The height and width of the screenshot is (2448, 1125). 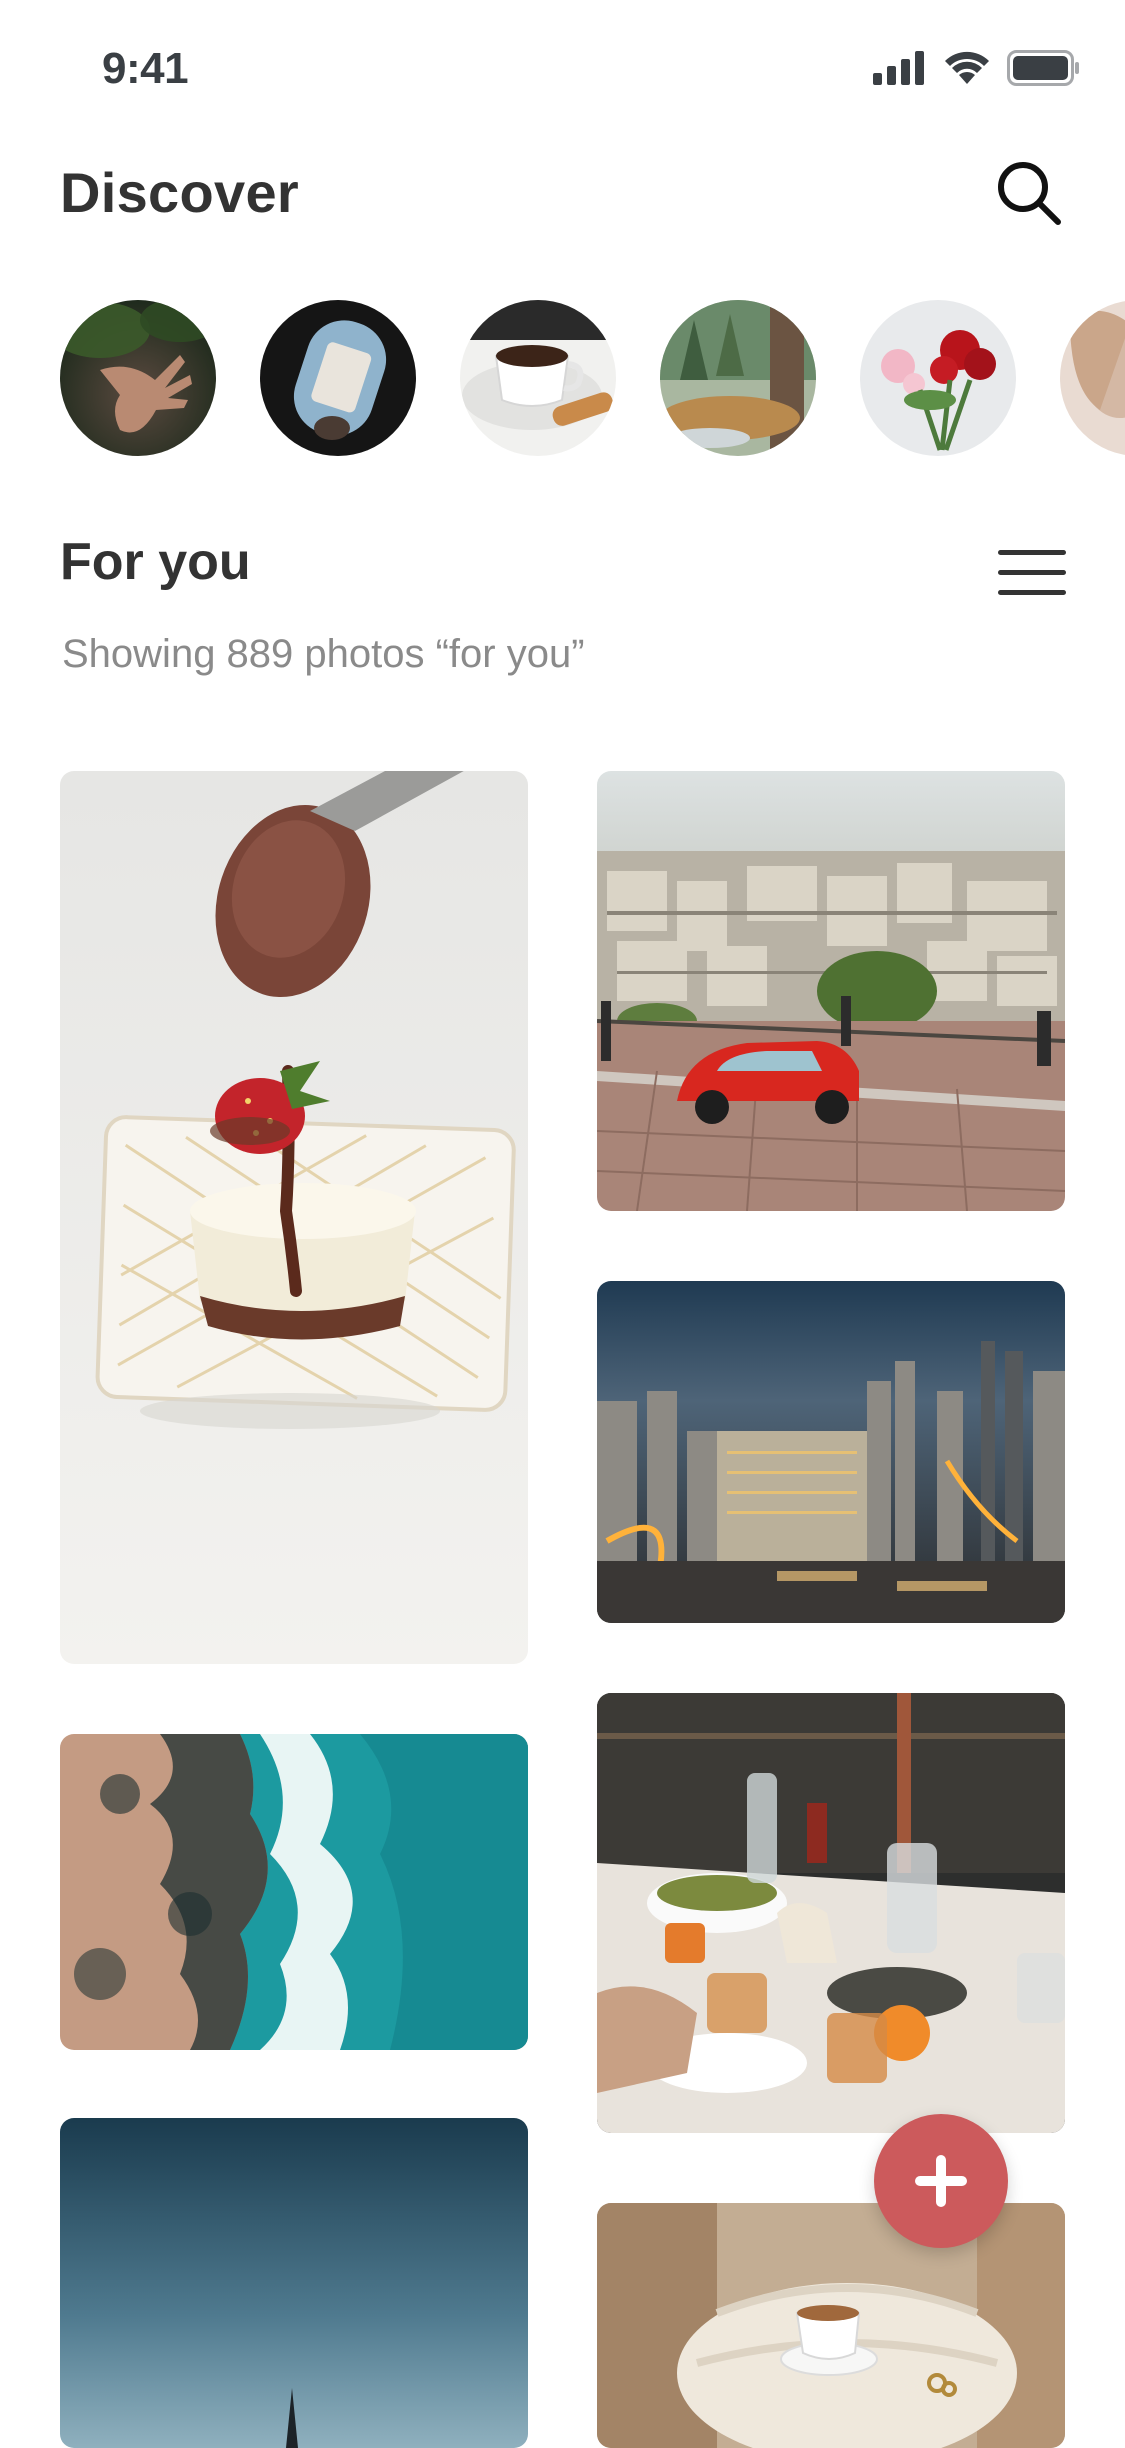 I want to click on forest-stream-image, so click(x=738, y=378).